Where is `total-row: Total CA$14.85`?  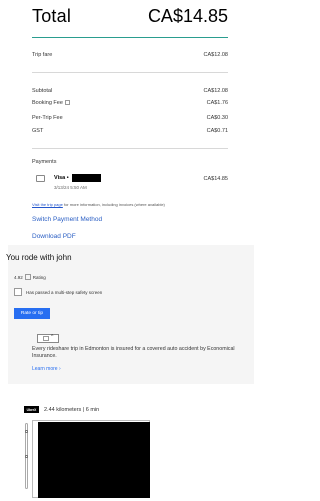 total-row: Total CA$14.85 is located at coordinates (130, 19).